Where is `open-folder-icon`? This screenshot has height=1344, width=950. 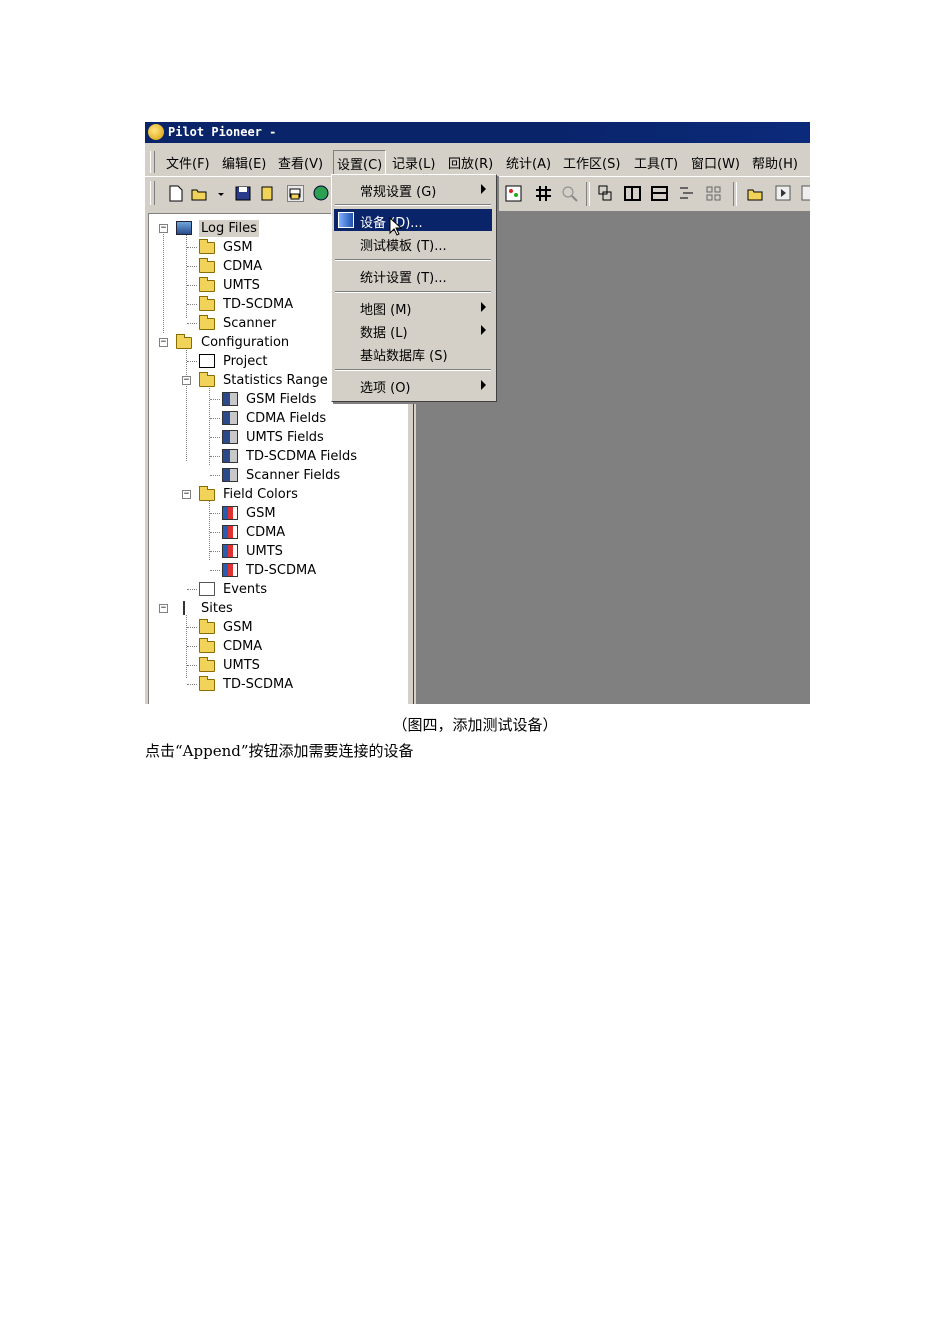
open-folder-icon is located at coordinates (199, 193).